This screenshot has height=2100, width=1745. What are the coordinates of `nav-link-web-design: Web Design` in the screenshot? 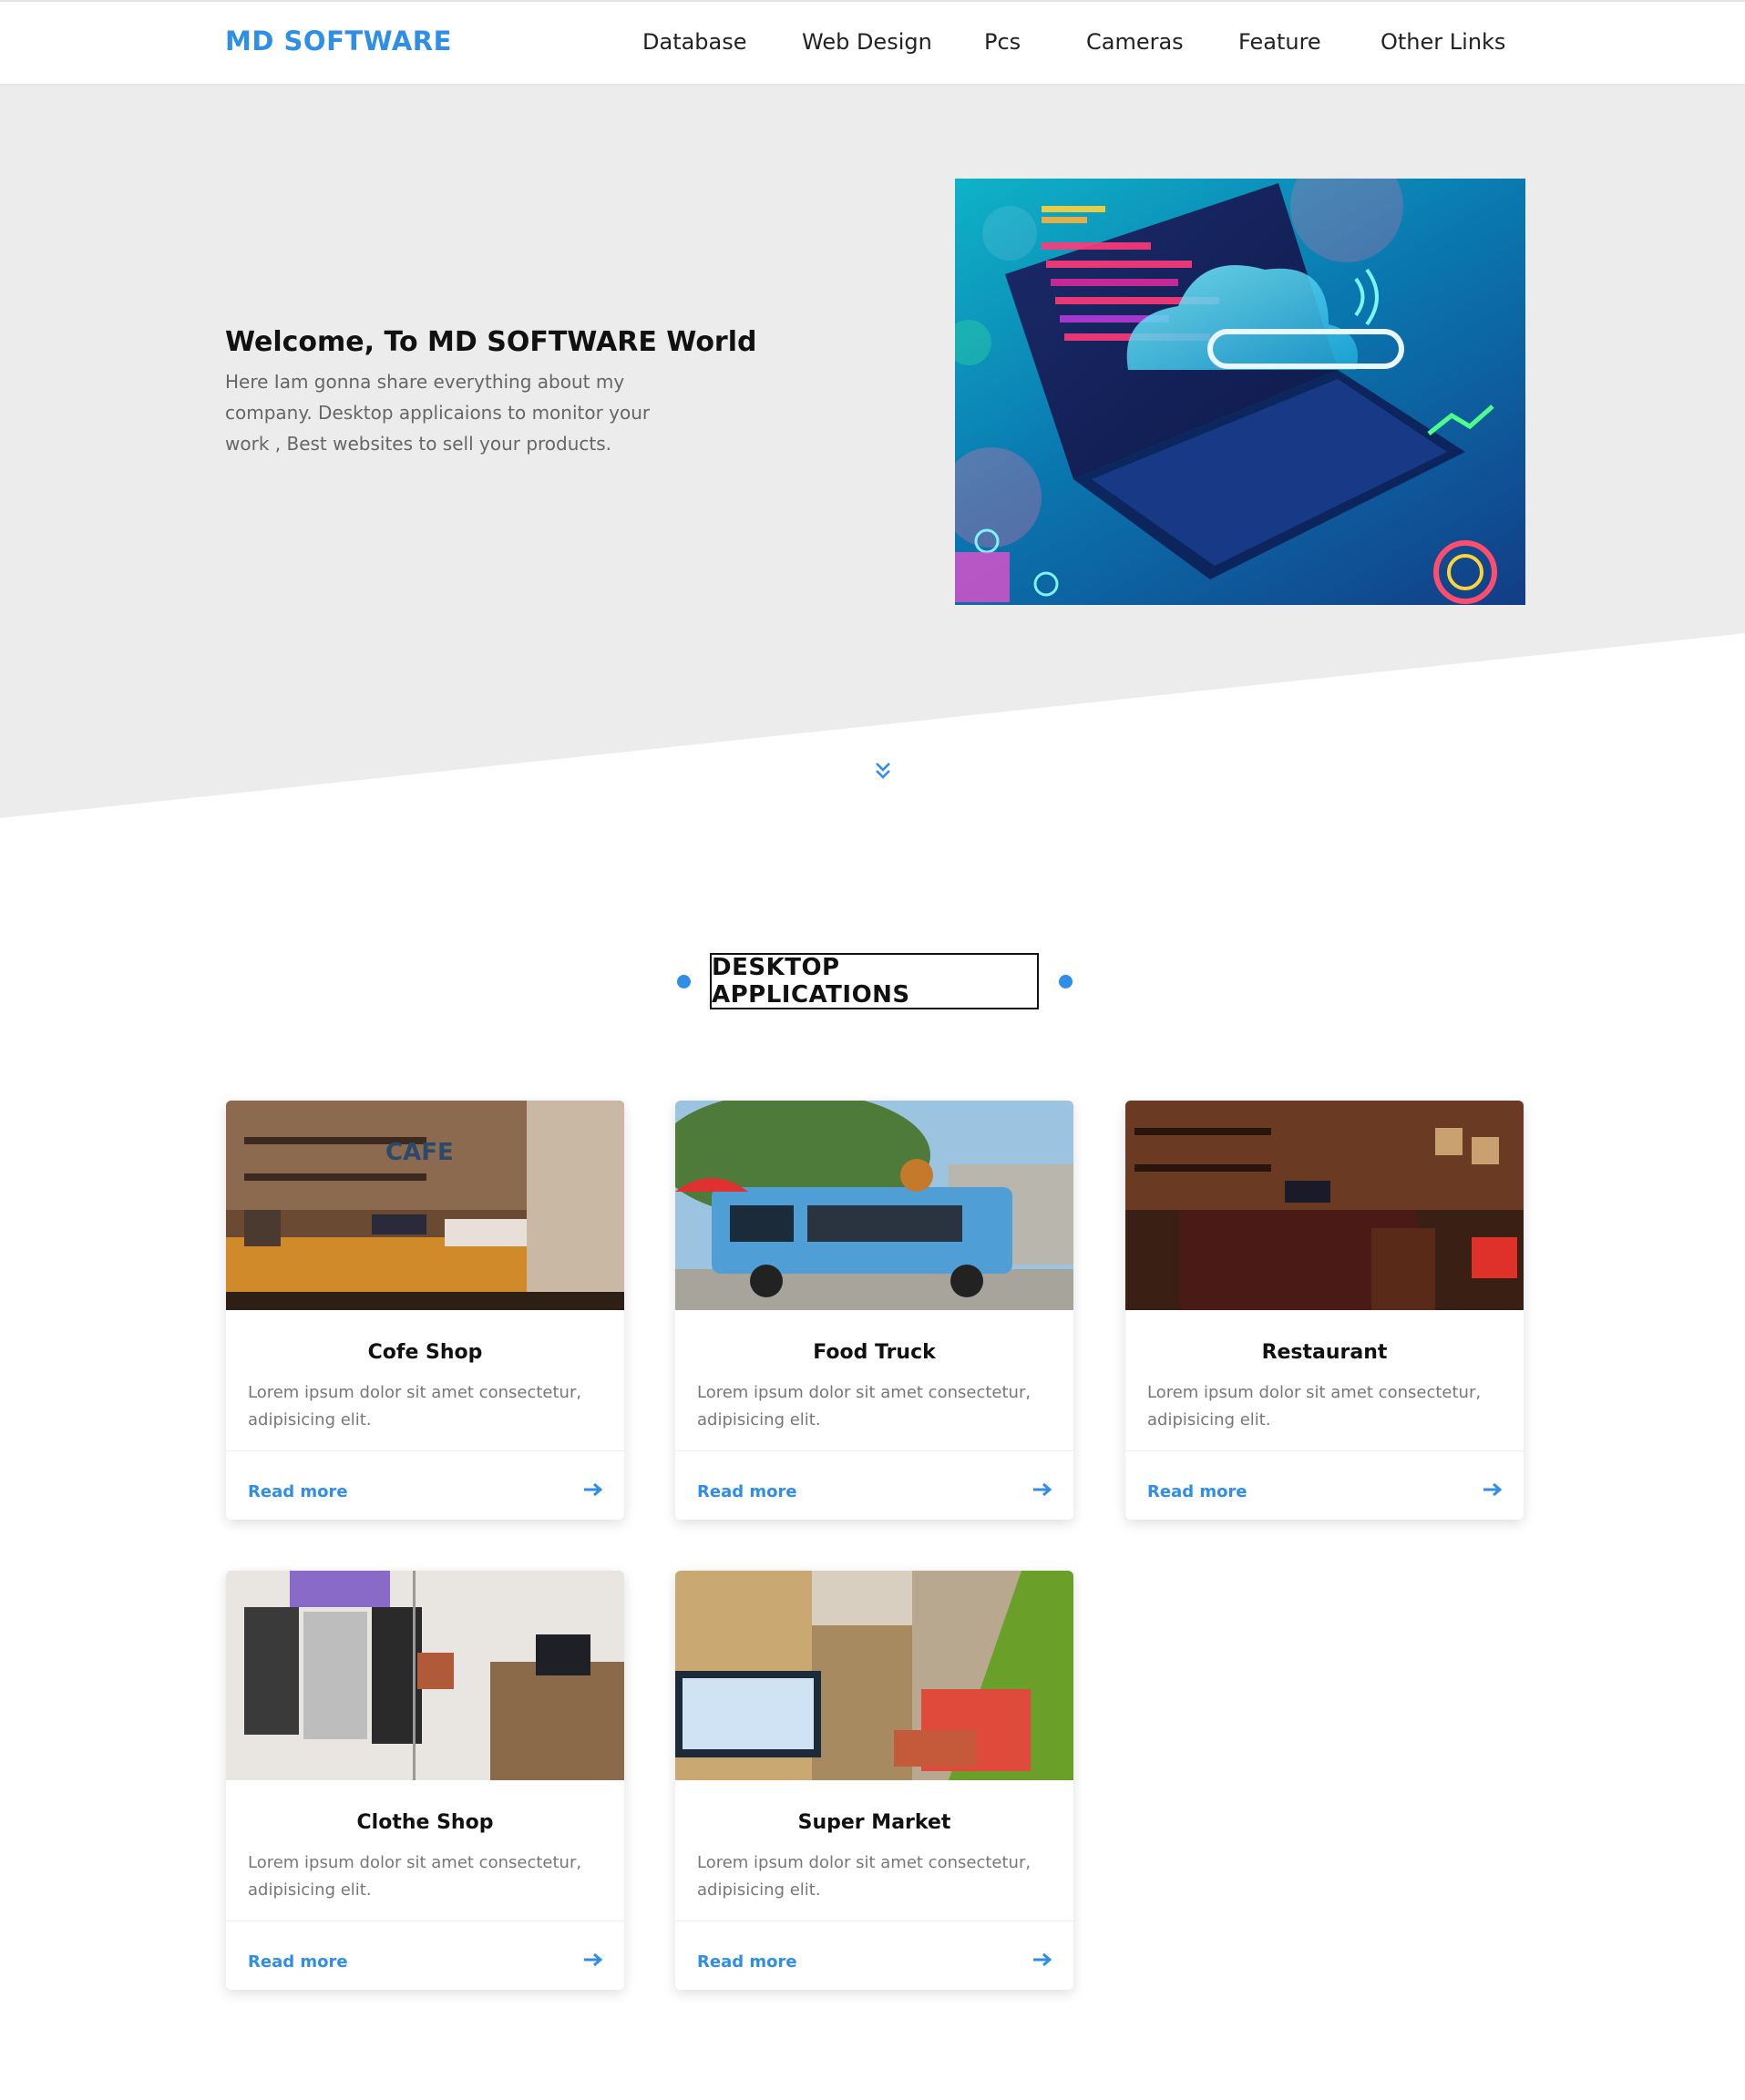 It's located at (867, 42).